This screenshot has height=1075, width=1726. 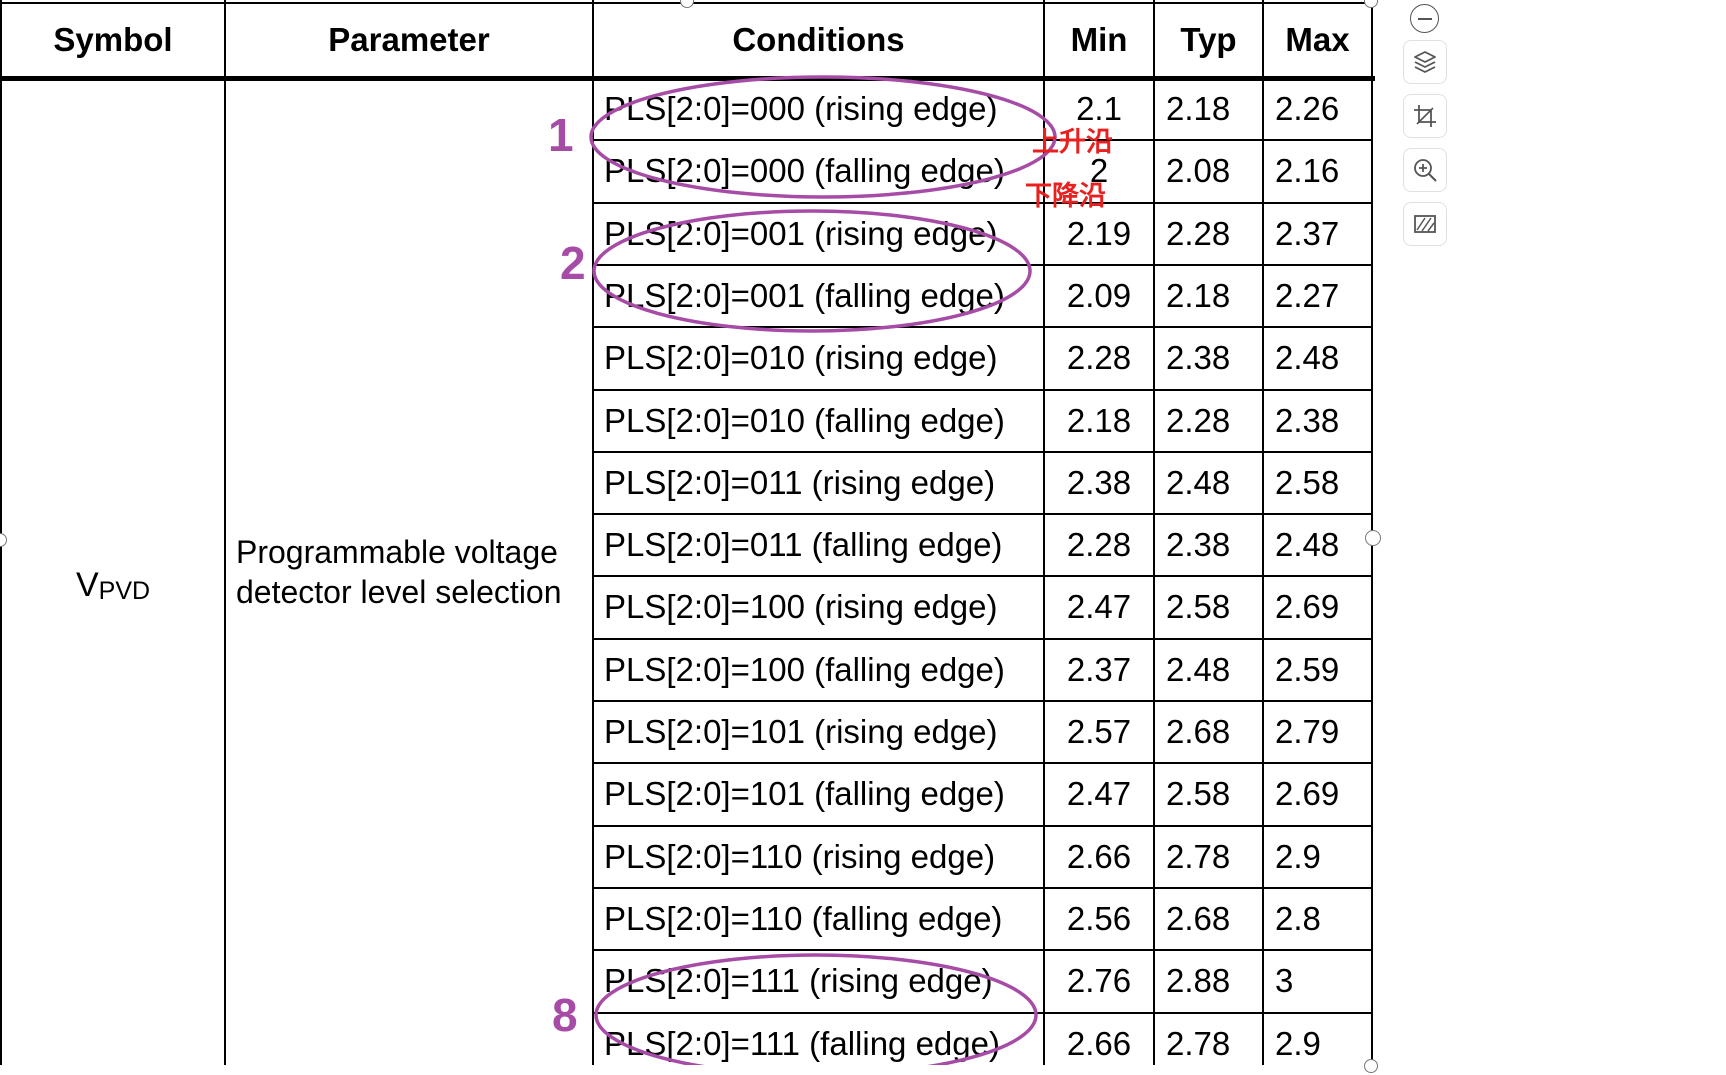 What do you see at coordinates (1208, 39) in the screenshot?
I see `header-typ: Typ` at bounding box center [1208, 39].